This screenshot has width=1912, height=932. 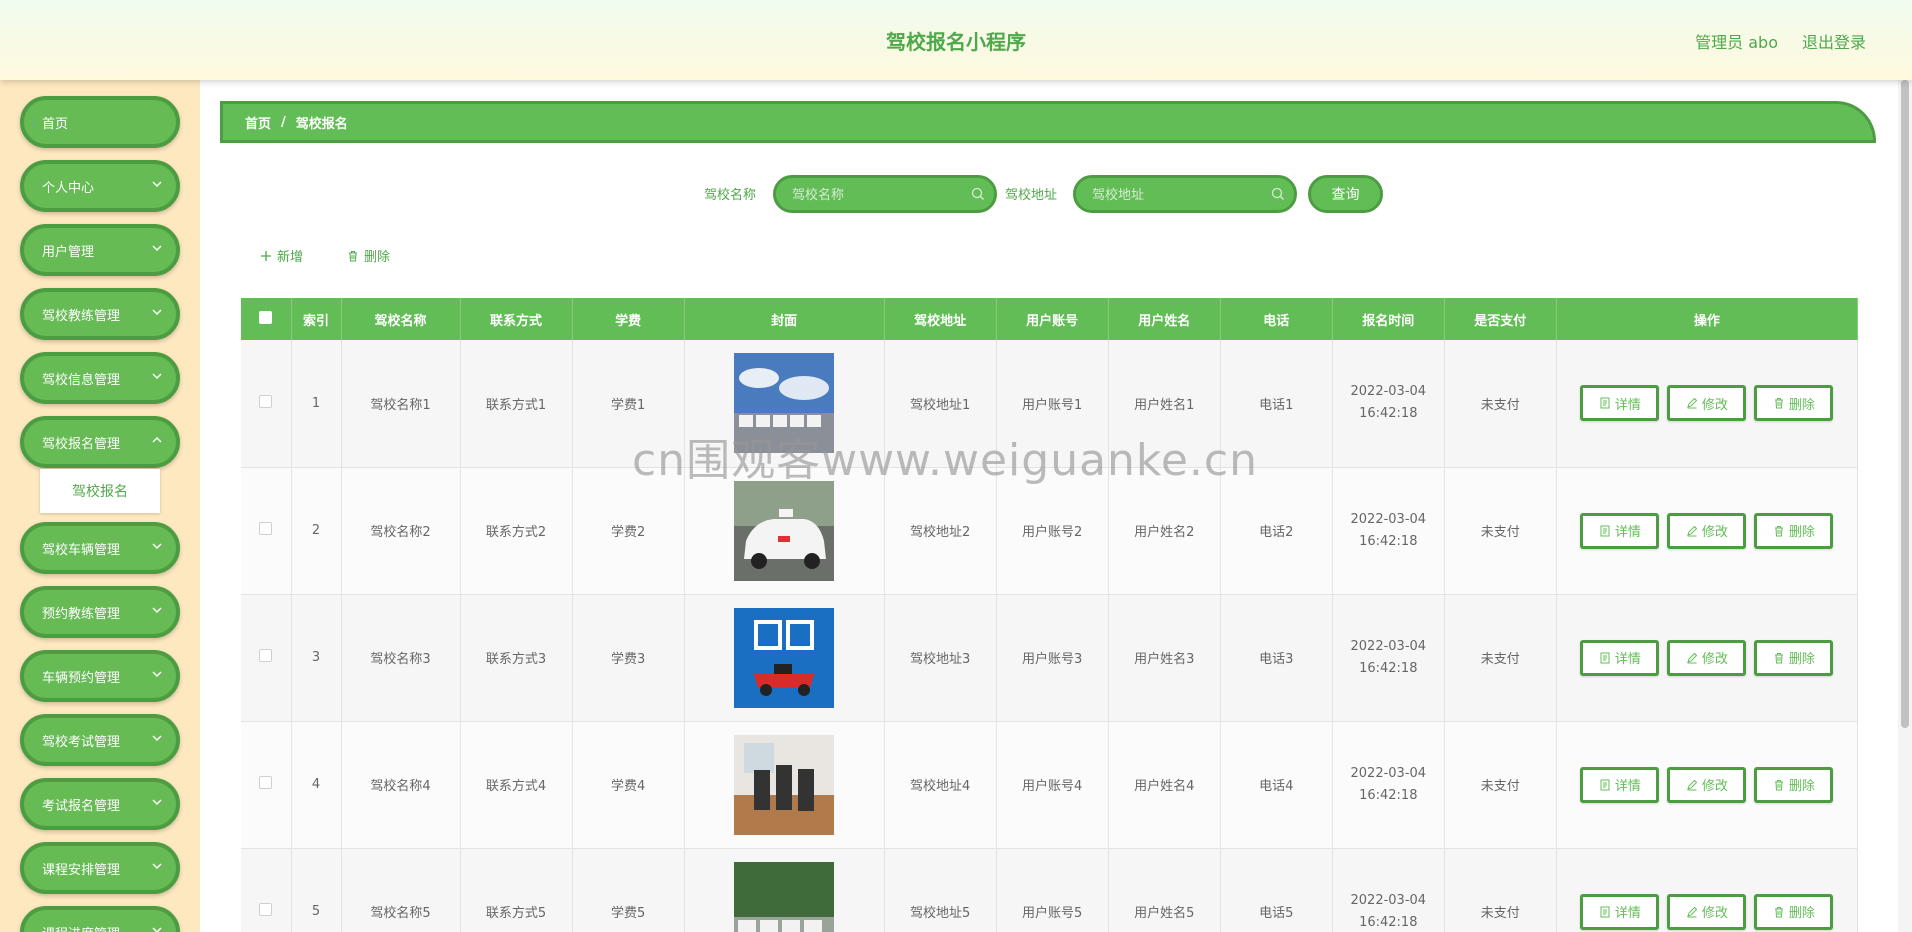 What do you see at coordinates (401, 785) in the screenshot?
I see `school-name-cell: 驾校名称4` at bounding box center [401, 785].